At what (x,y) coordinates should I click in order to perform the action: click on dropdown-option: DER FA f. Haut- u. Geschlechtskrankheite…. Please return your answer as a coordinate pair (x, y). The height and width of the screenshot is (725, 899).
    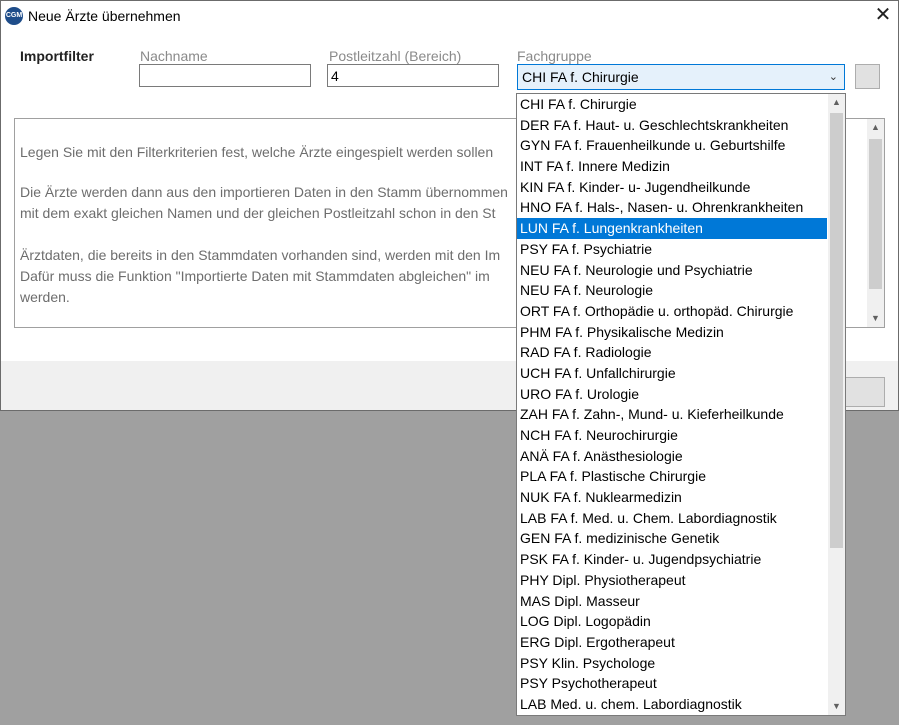
    Looking at the image, I should click on (672, 125).